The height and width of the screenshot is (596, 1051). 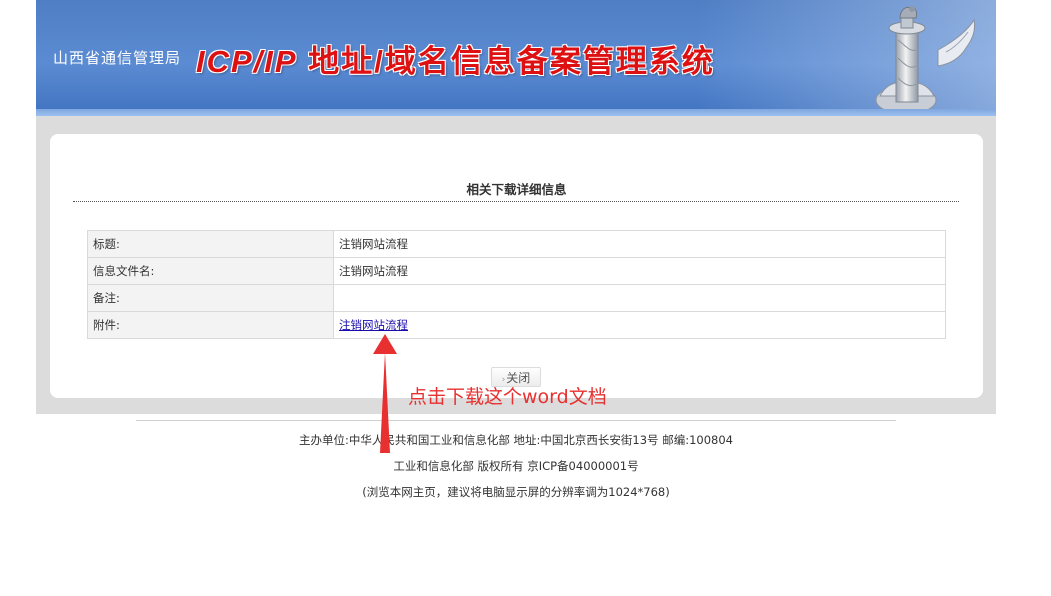 I want to click on row-value, so click(x=639, y=298).